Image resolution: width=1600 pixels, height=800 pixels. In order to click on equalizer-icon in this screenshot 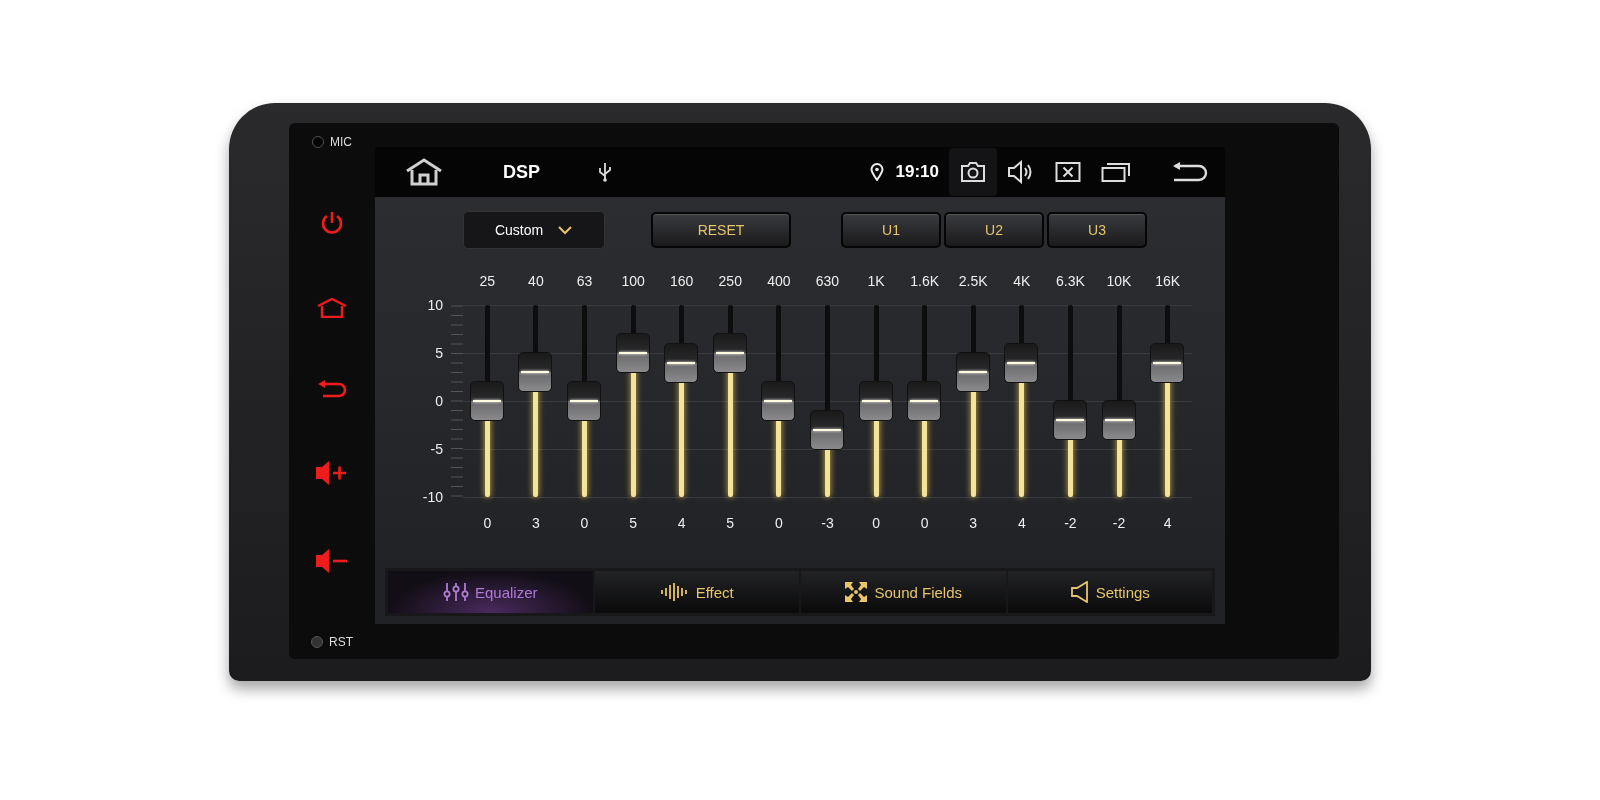, I will do `click(455, 592)`.